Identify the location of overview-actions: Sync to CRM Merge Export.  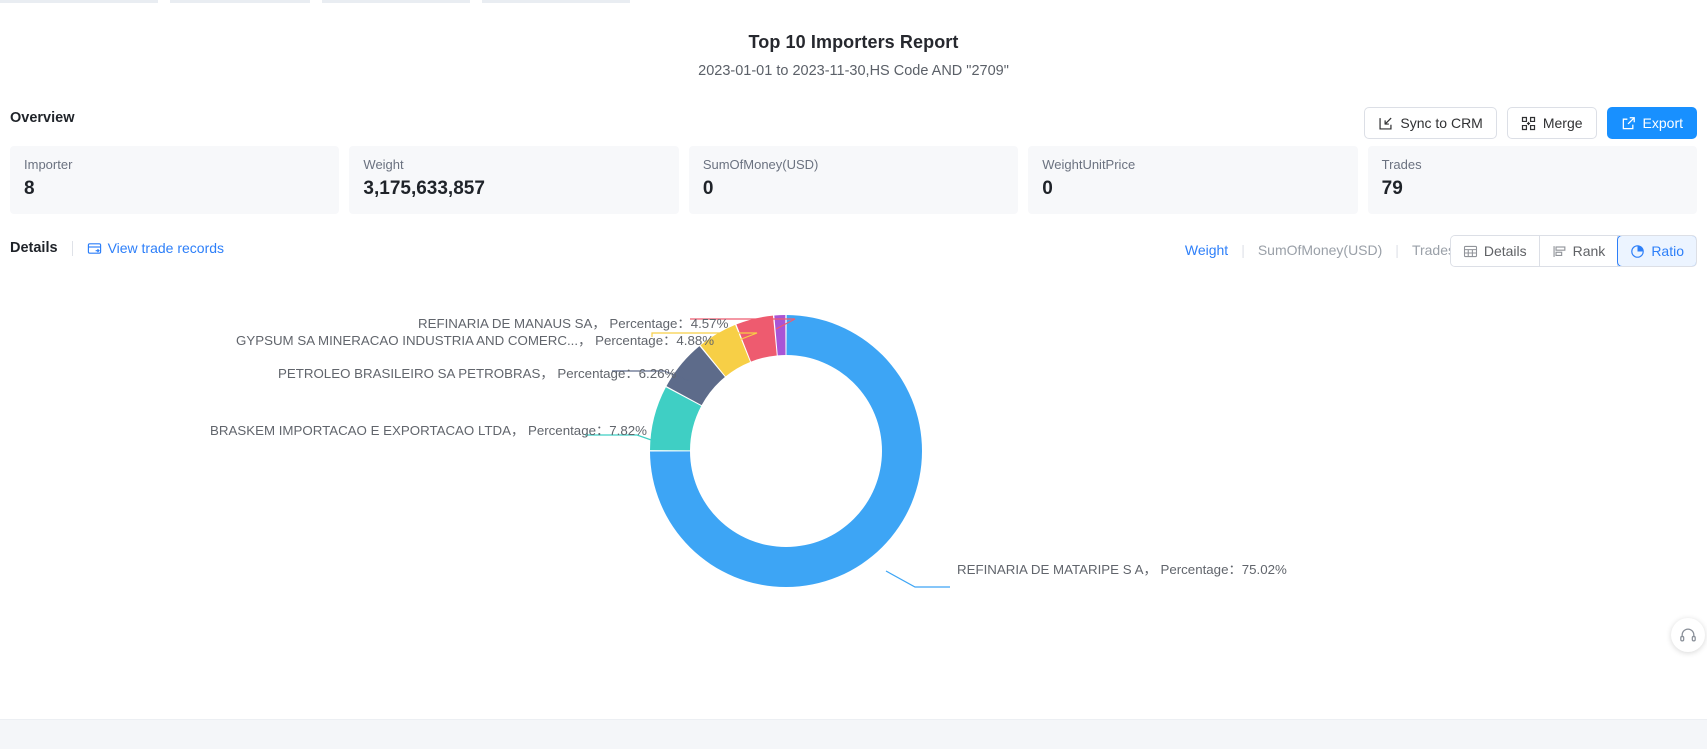
(1530, 123).